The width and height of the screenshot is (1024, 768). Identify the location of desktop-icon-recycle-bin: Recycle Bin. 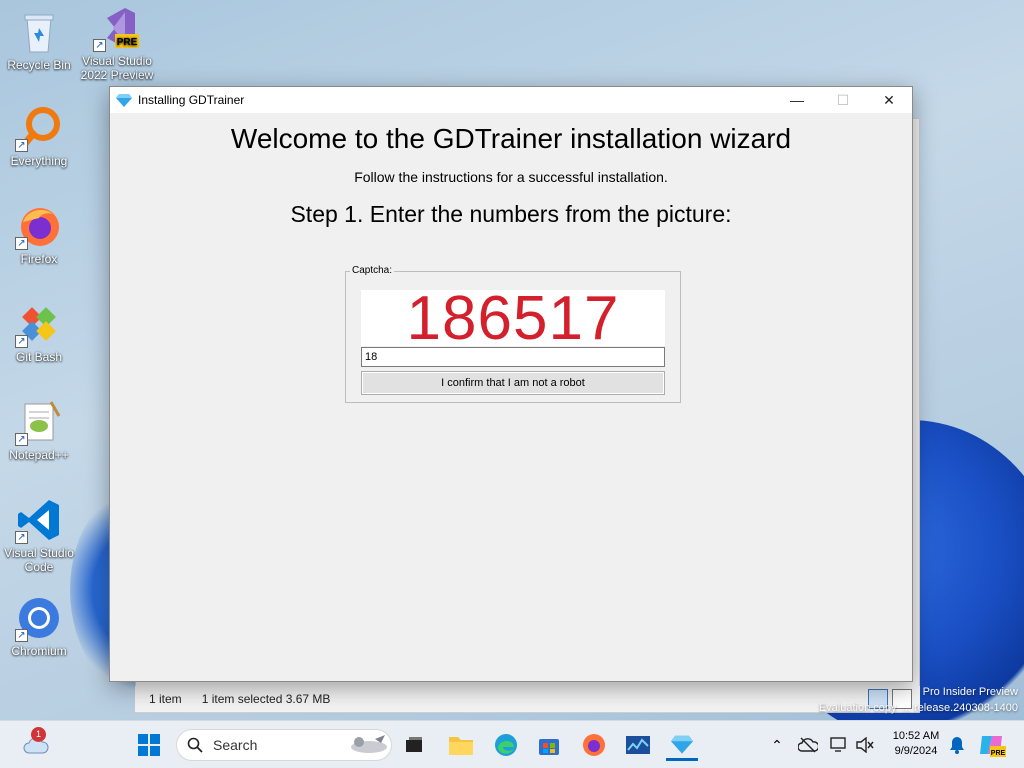
(39, 40).